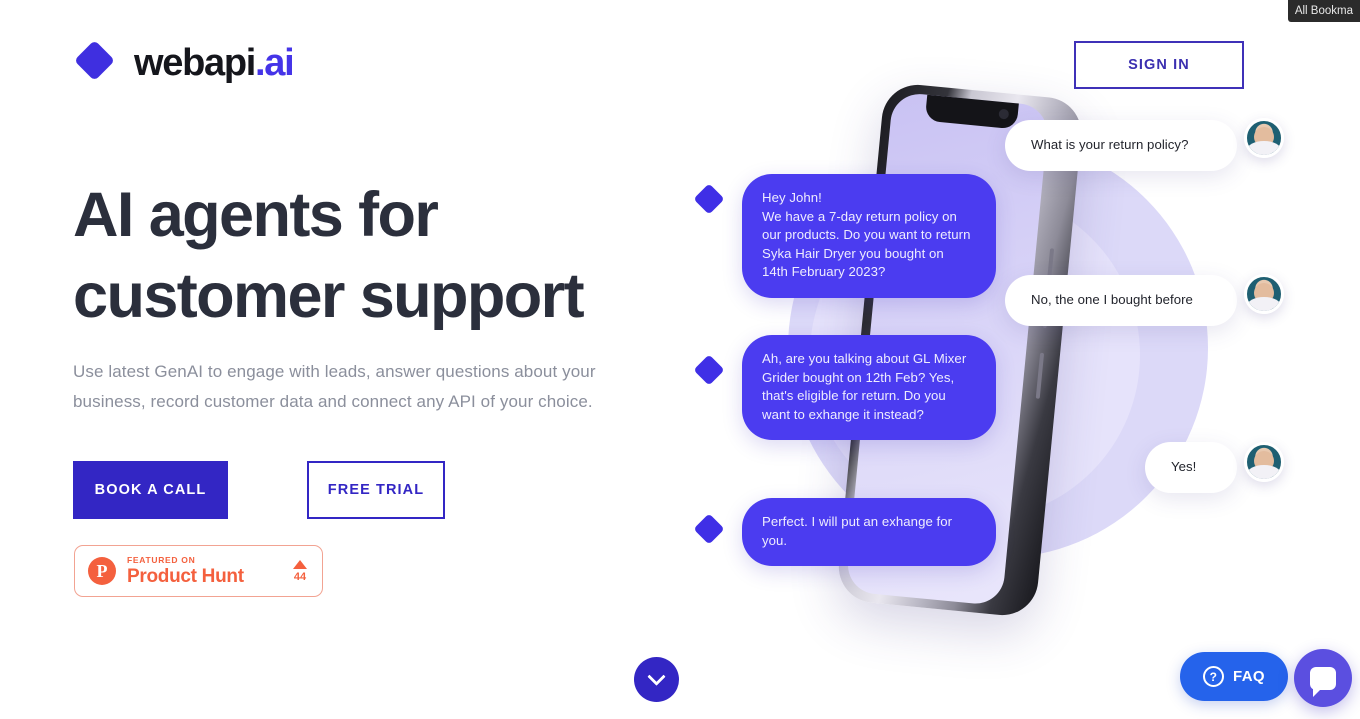 This screenshot has width=1360, height=719. I want to click on chat-bubble-user-1: What is your return policy?, so click(1121, 145).